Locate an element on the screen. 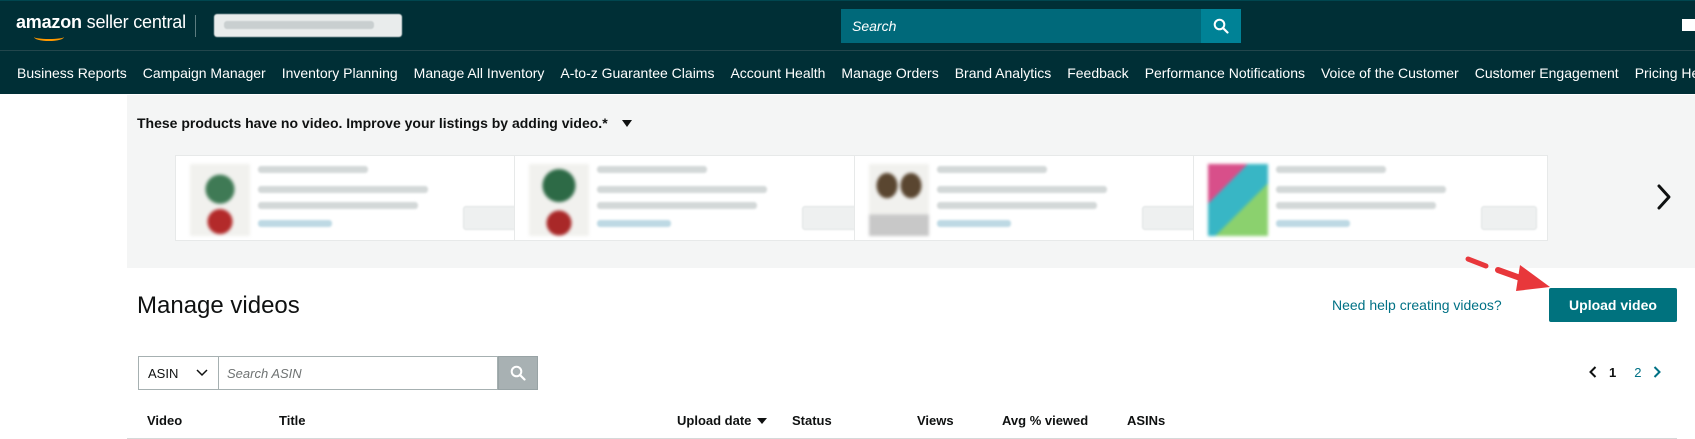  carousel-next-button is located at coordinates (1664, 197).